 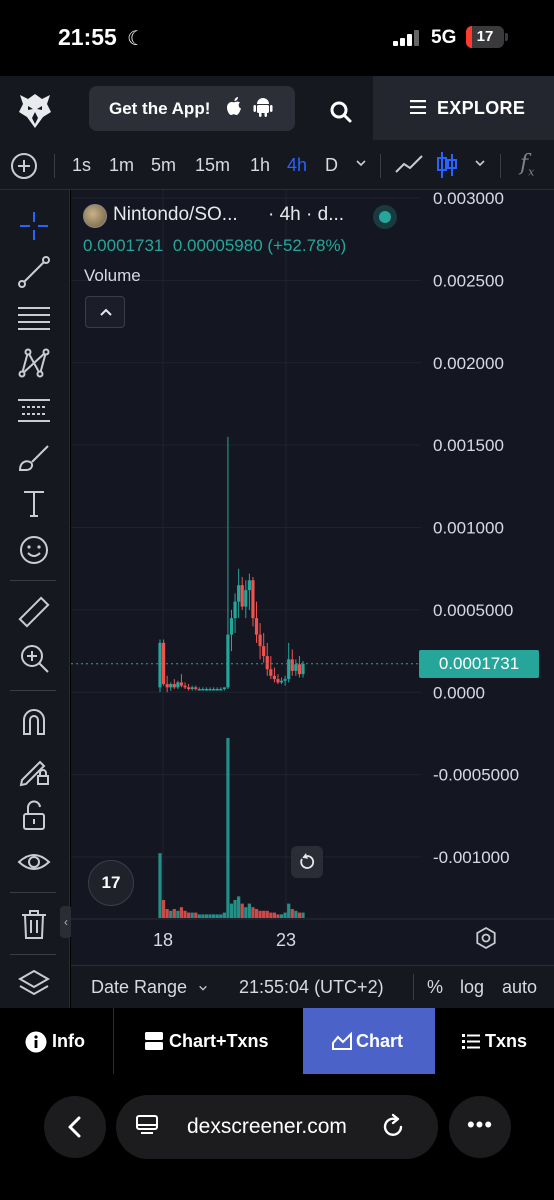 What do you see at coordinates (394, 1126) in the screenshot?
I see `reload-icon` at bounding box center [394, 1126].